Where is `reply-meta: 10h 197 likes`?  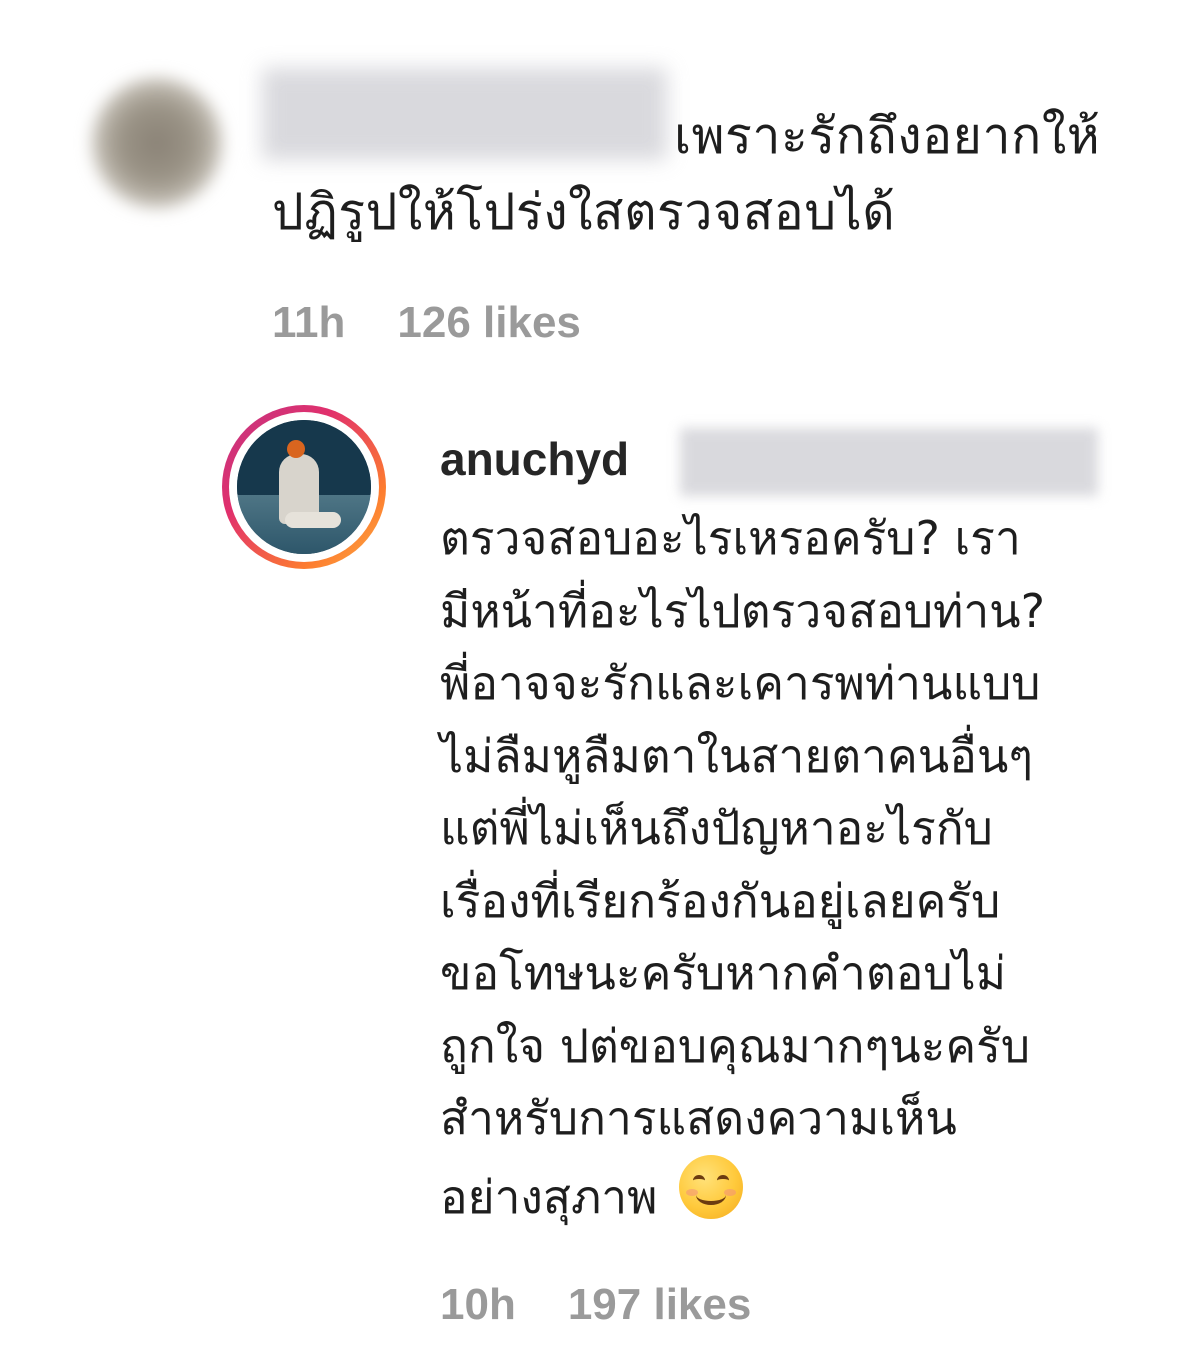
reply-meta: 10h 197 likes is located at coordinates (621, 1305).